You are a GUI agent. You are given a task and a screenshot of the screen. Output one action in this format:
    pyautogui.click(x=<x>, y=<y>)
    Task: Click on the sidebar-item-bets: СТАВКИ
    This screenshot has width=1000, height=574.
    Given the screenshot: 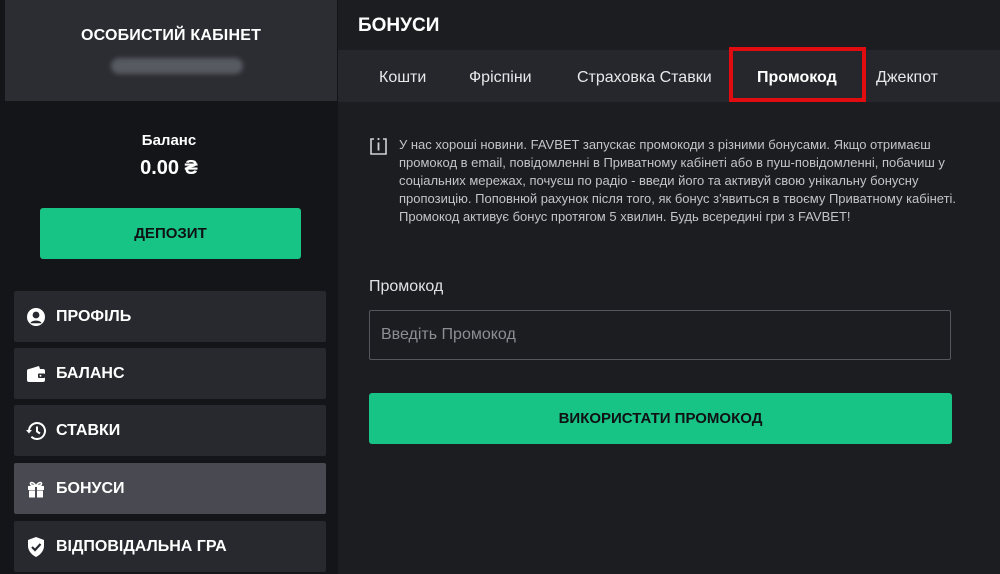 What is the action you would take?
    pyautogui.click(x=170, y=430)
    